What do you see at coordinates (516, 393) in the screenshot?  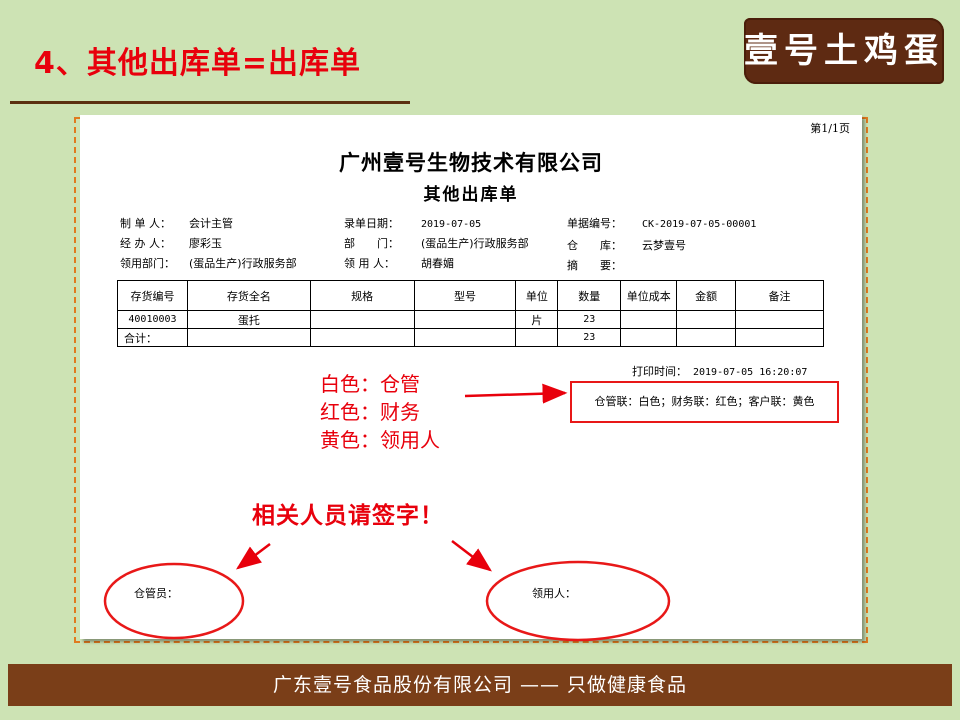 I see `arrow-to-copy-note` at bounding box center [516, 393].